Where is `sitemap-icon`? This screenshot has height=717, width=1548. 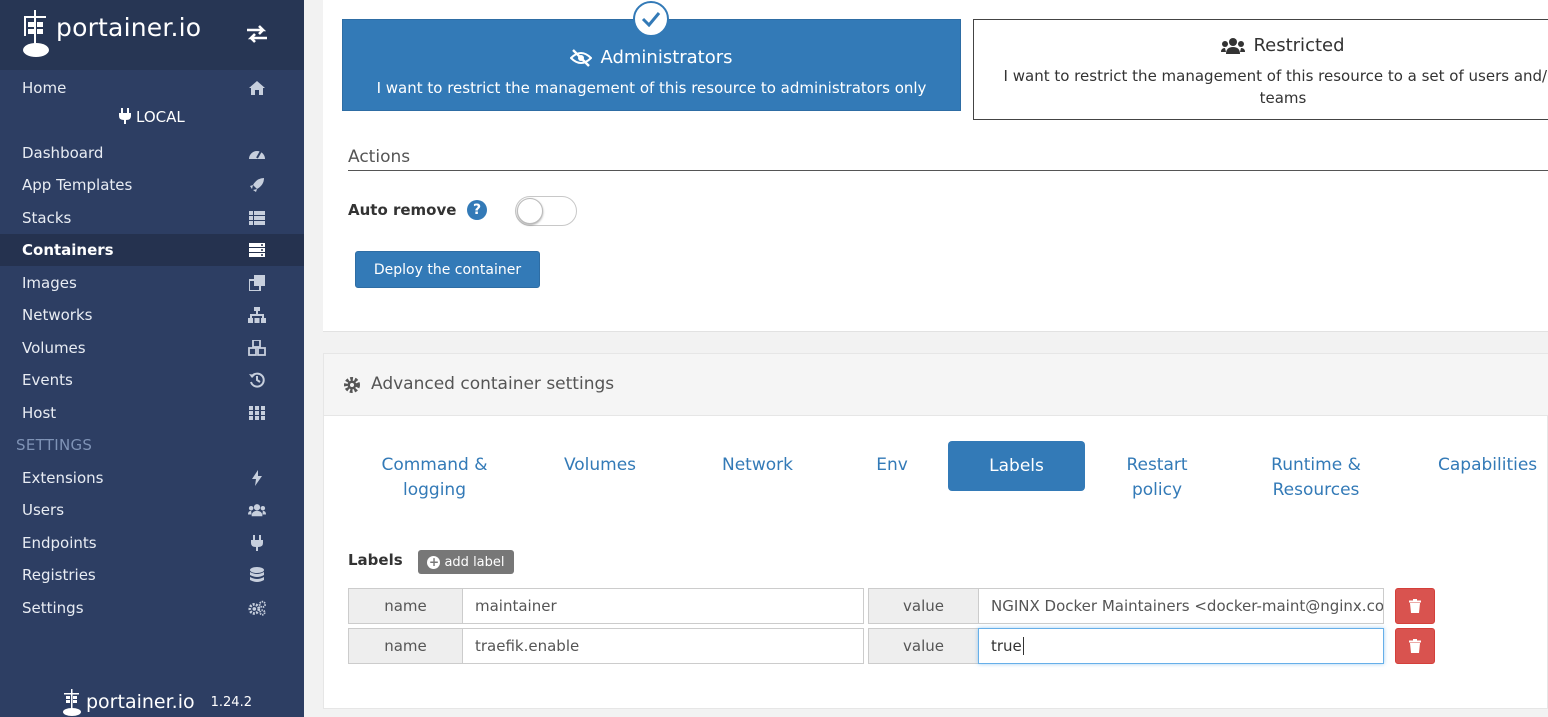
sitemap-icon is located at coordinates (257, 315).